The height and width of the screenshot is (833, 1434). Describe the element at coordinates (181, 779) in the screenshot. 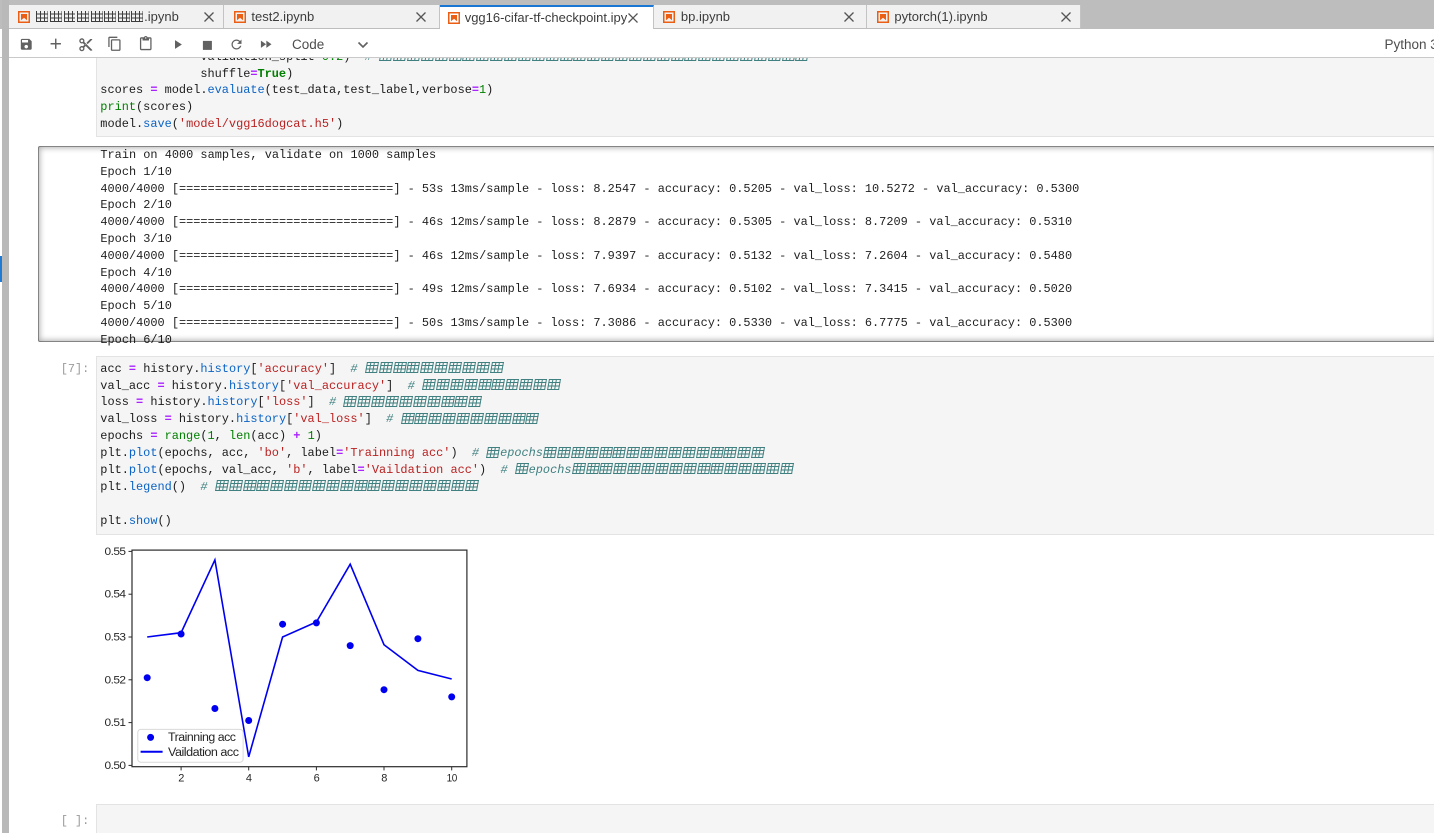

I see `svg-text: 2` at that location.